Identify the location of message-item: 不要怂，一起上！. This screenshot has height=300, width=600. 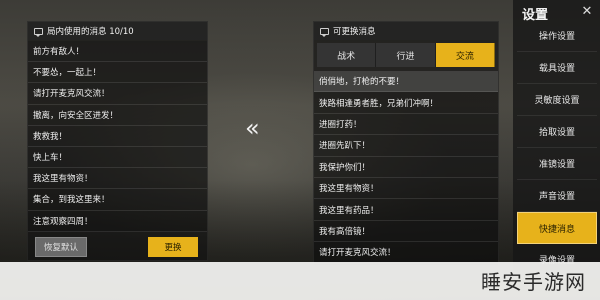
(117, 73).